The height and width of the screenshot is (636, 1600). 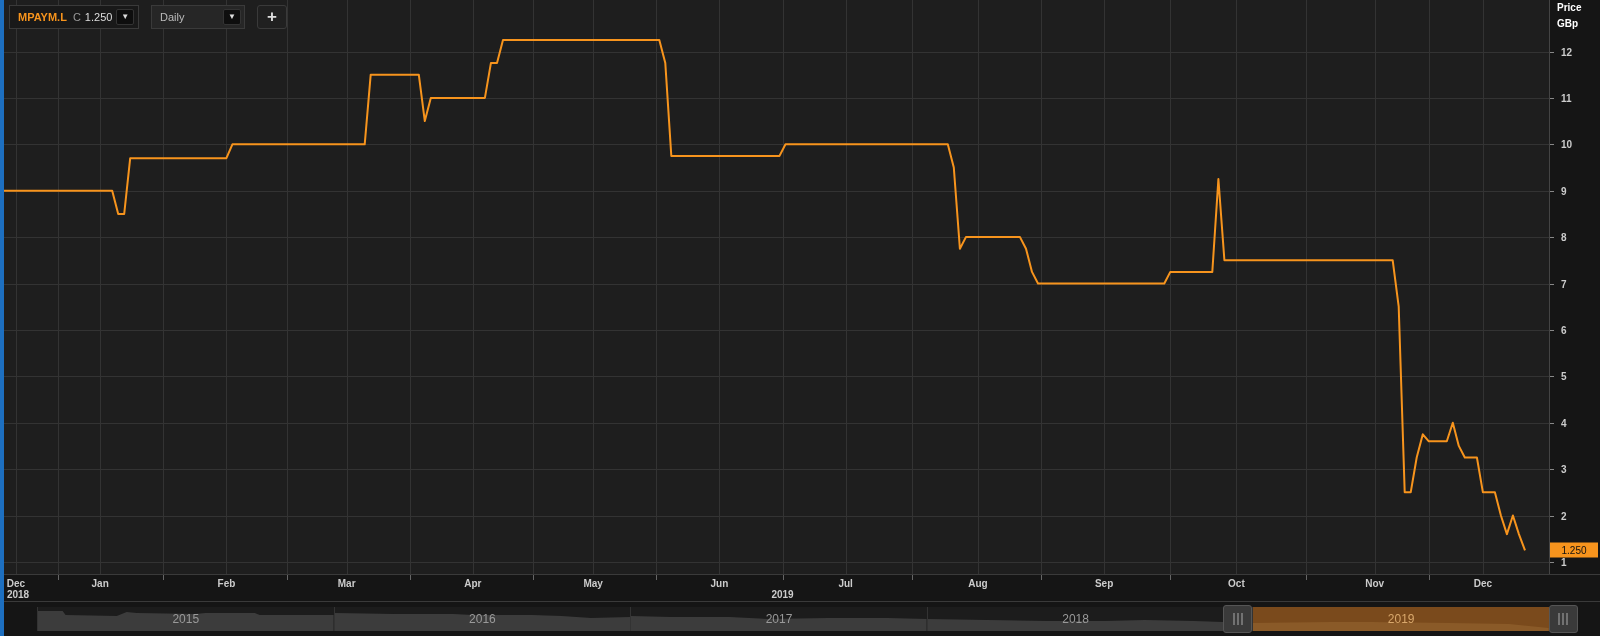 What do you see at coordinates (1564, 191) in the screenshot?
I see `axis-label: 9` at bounding box center [1564, 191].